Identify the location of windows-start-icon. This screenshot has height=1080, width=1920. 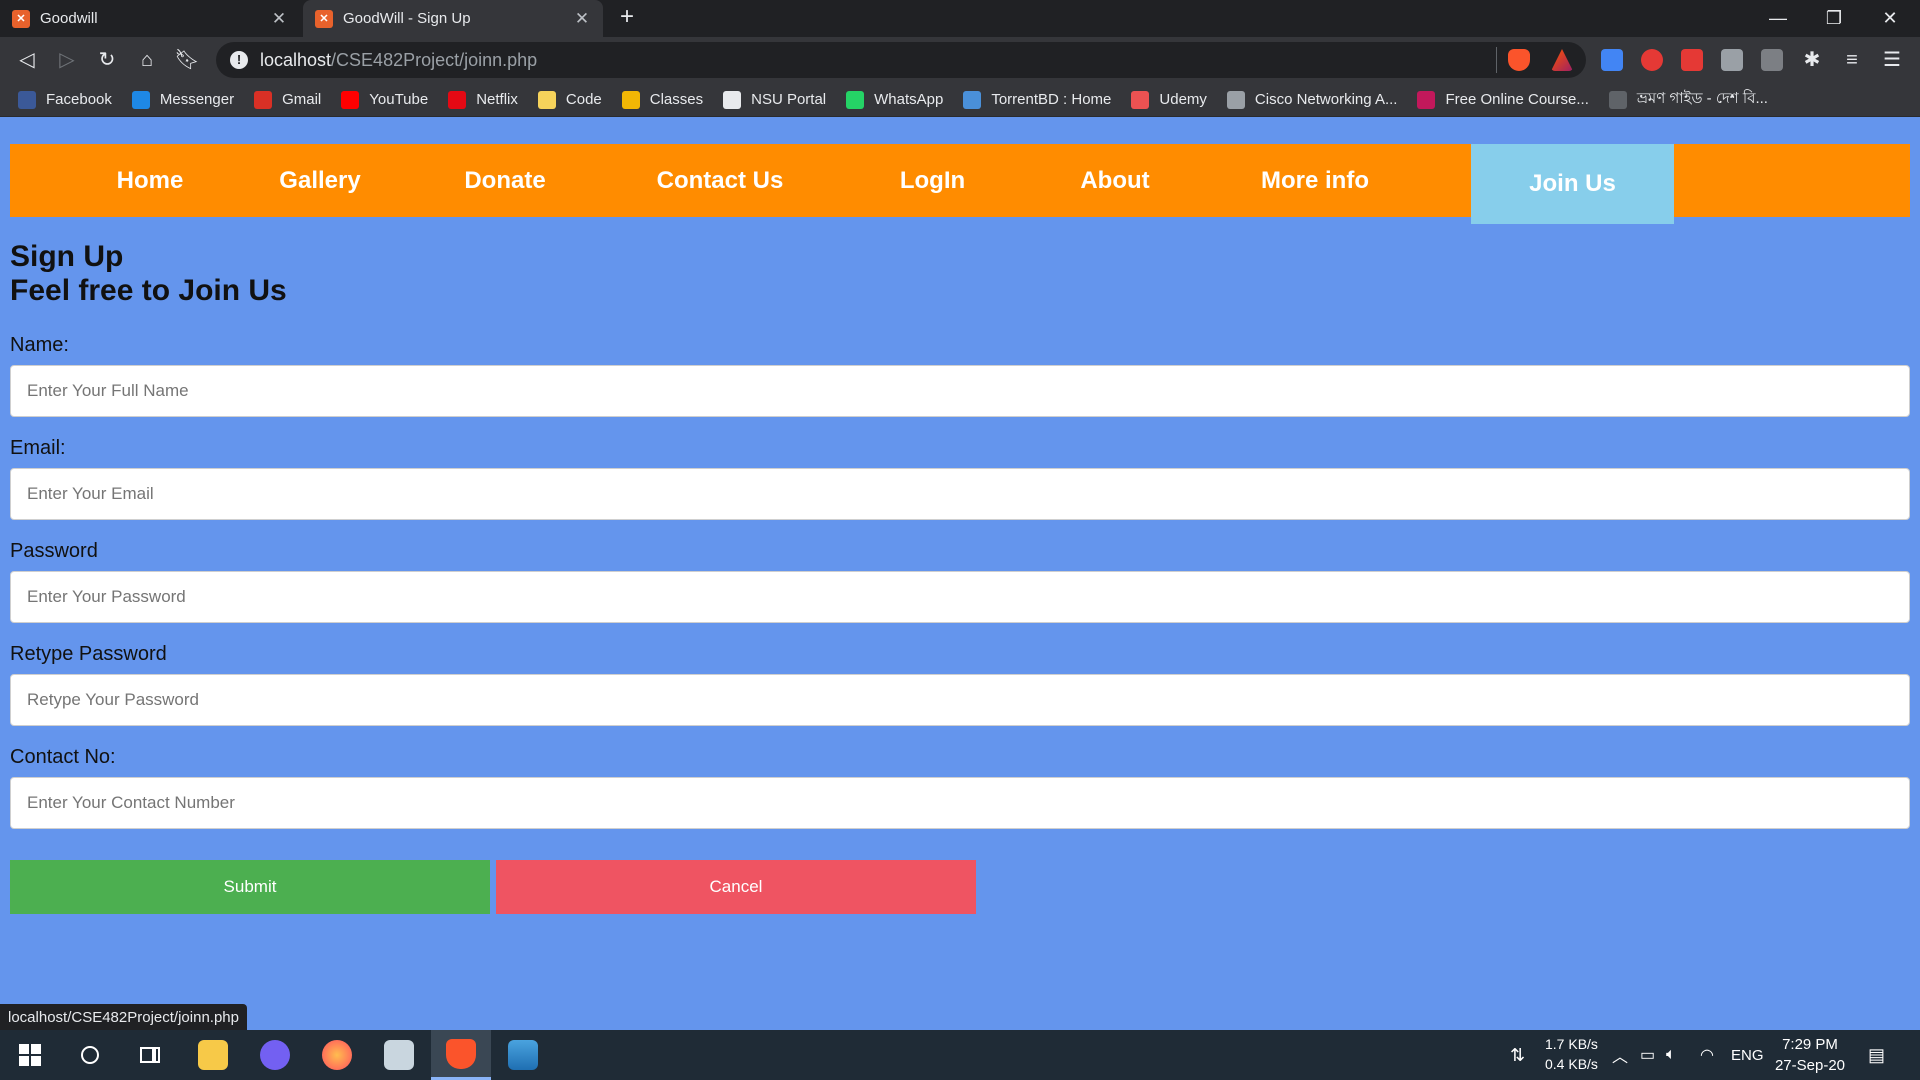
(30, 1055).